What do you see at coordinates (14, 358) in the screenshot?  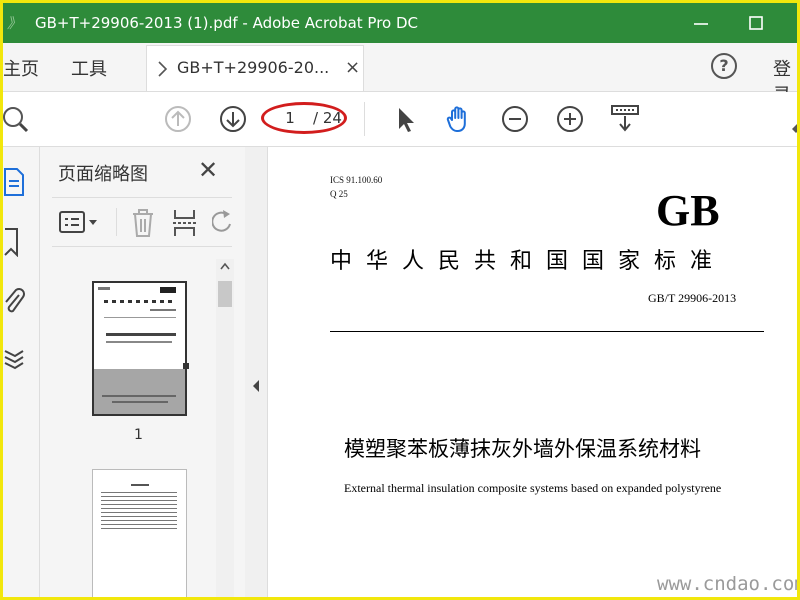 I see `layers-icon` at bounding box center [14, 358].